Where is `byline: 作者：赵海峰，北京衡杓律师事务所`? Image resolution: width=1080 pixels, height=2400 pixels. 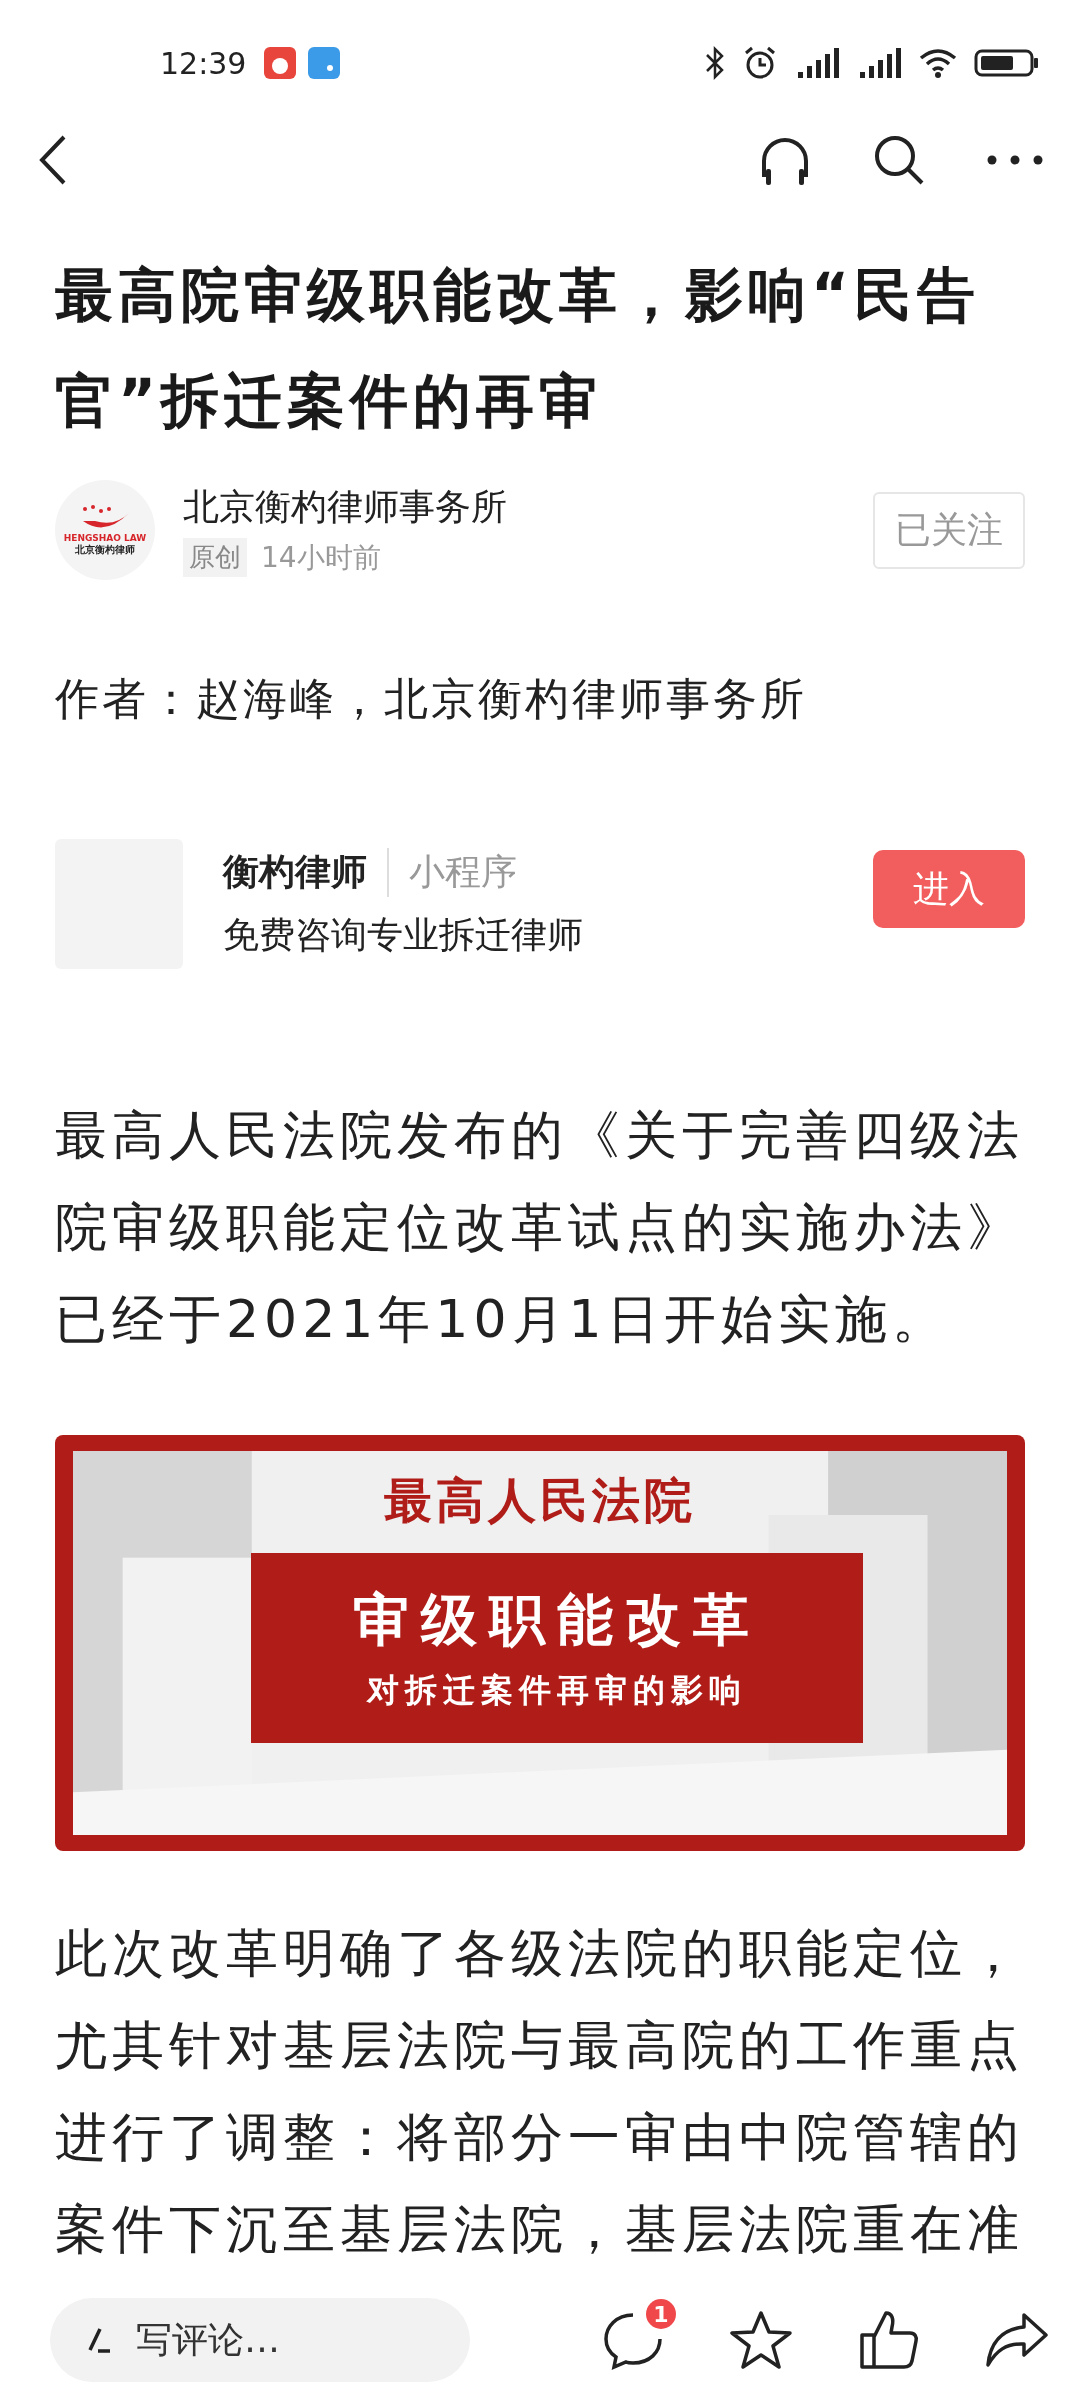 byline: 作者：赵海峰，北京衡杓律师事务所 is located at coordinates (431, 699).